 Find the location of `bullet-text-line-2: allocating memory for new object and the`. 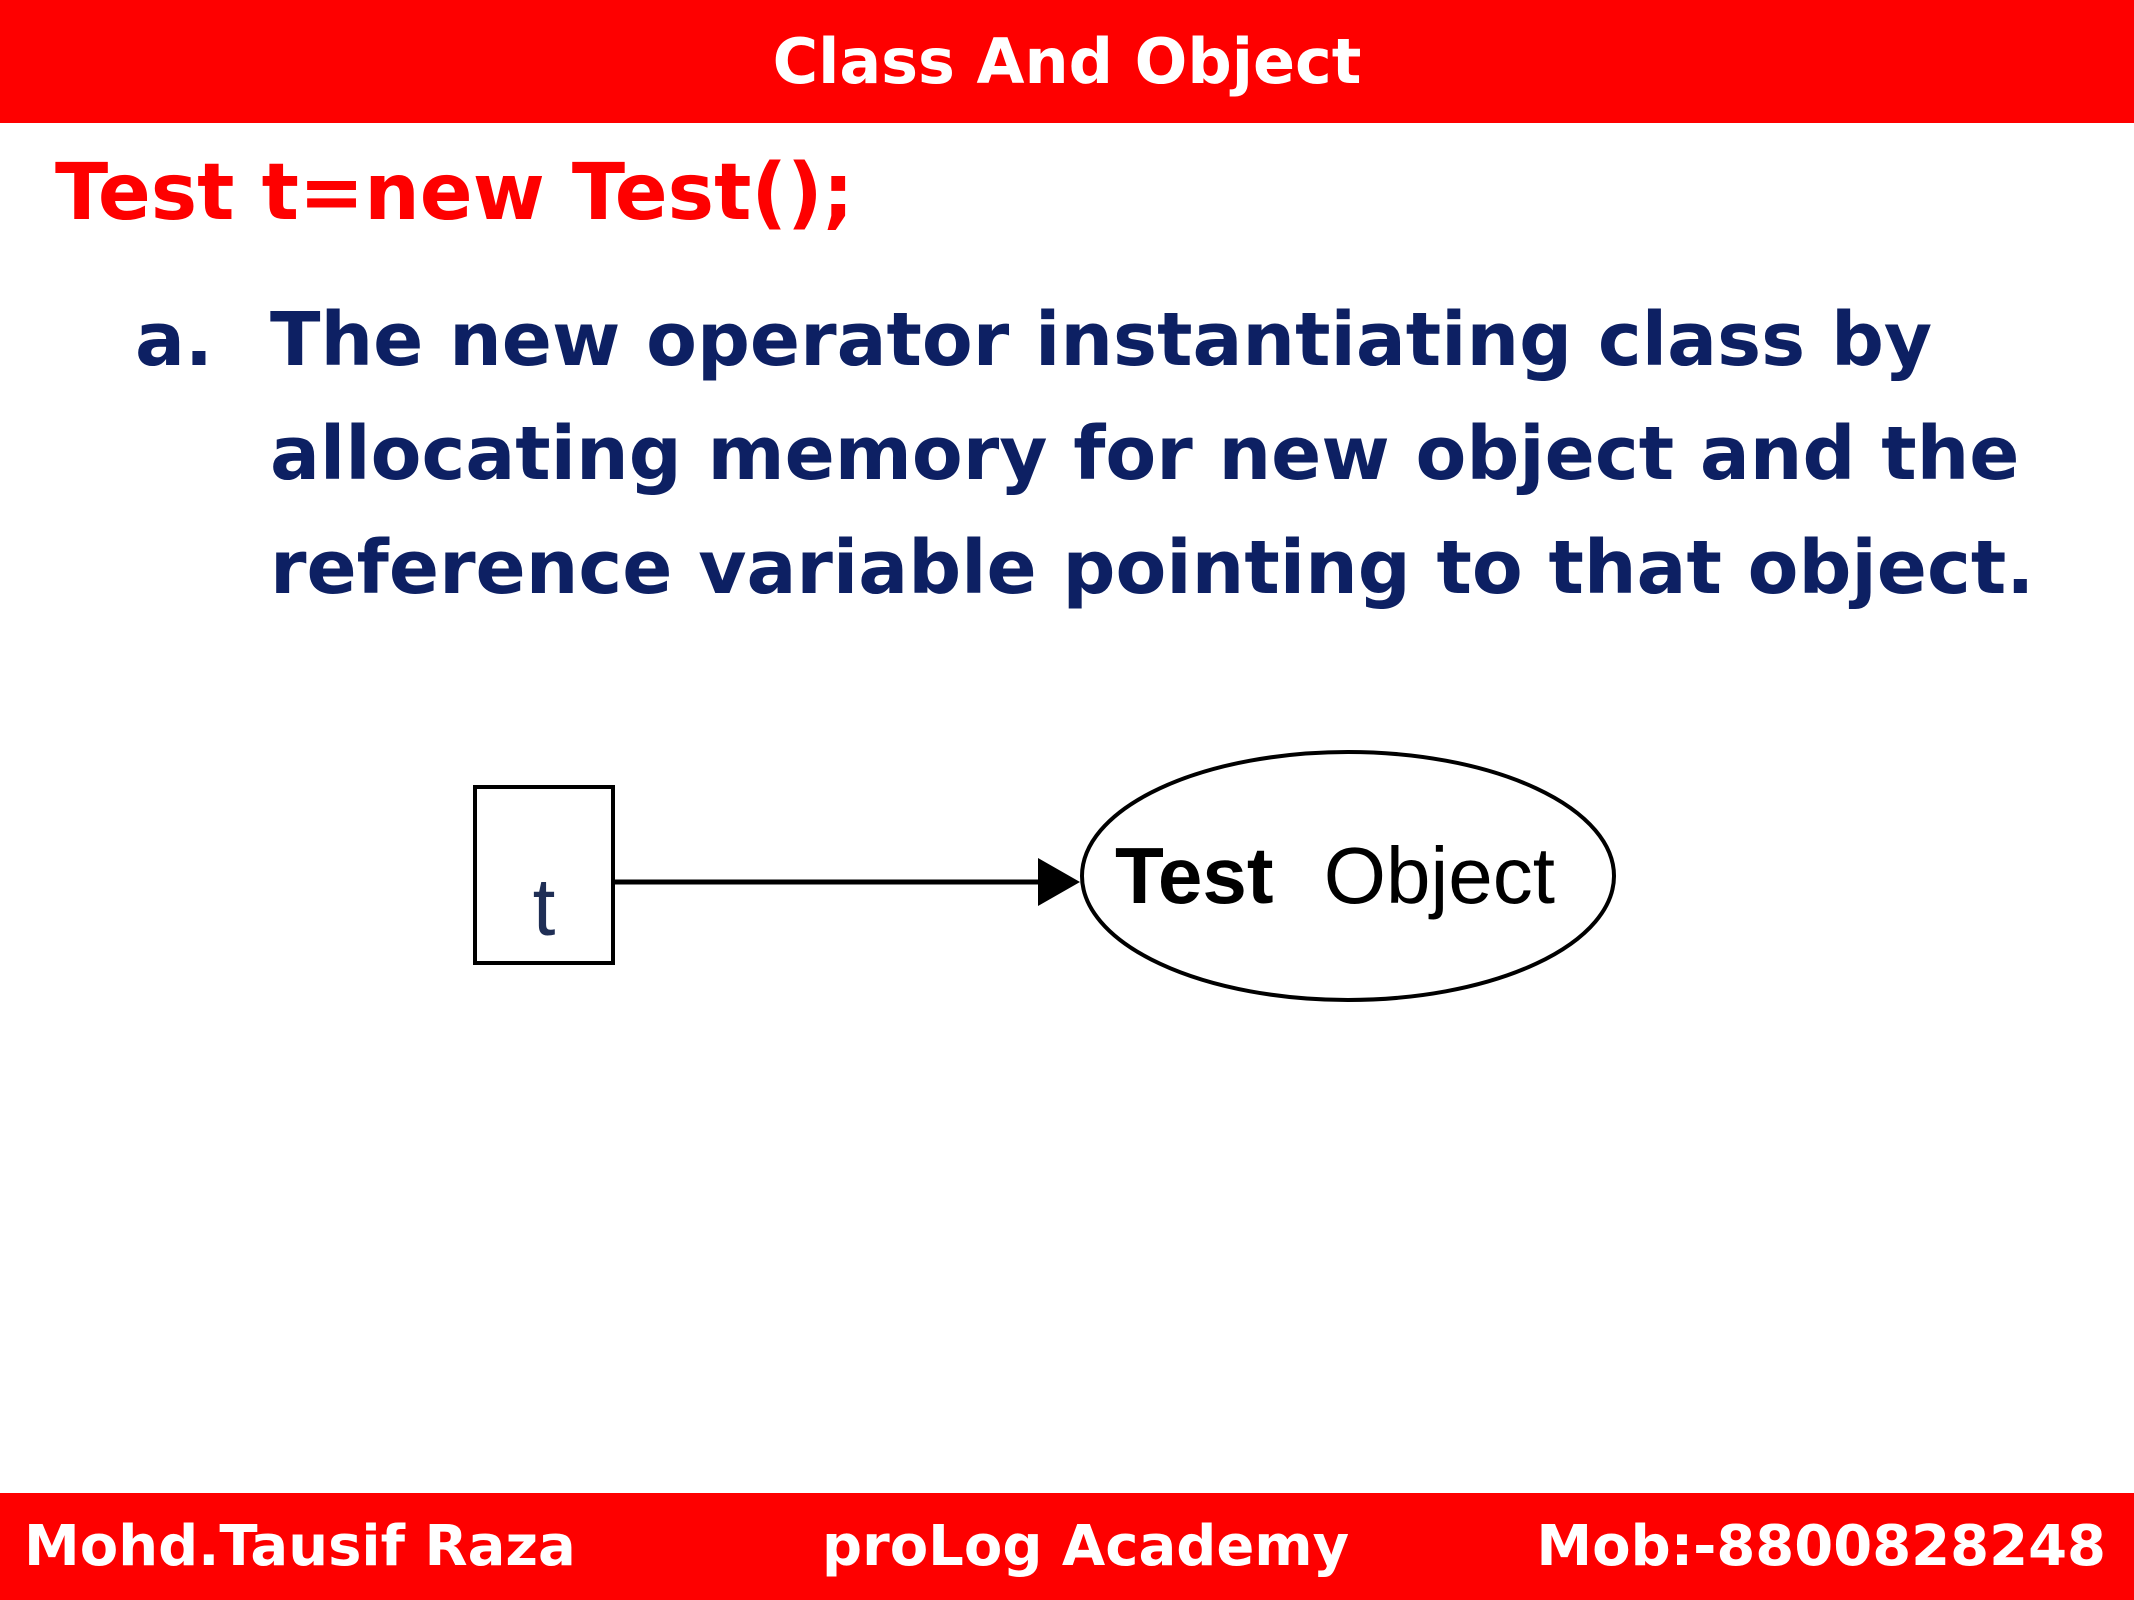

bullet-text-line-2: allocating memory for new object and the is located at coordinates (1145, 454).